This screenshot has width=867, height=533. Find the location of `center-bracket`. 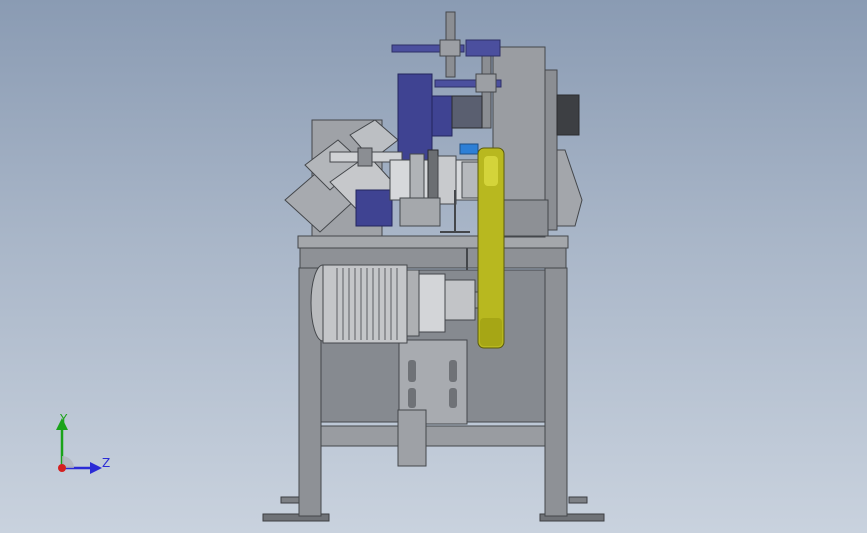

center-bracket is located at coordinates (432, 403).